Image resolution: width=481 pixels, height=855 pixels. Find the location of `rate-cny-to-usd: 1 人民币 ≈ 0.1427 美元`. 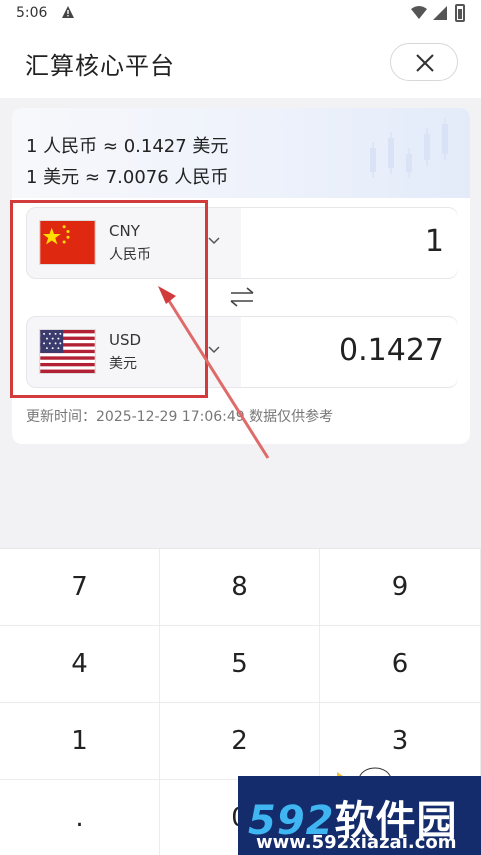

rate-cny-to-usd: 1 人民币 ≈ 0.1427 美元 is located at coordinates (127, 146).